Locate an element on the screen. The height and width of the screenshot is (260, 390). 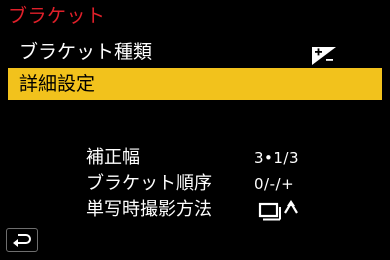
single-burst-mode-icon is located at coordinates (280, 210).